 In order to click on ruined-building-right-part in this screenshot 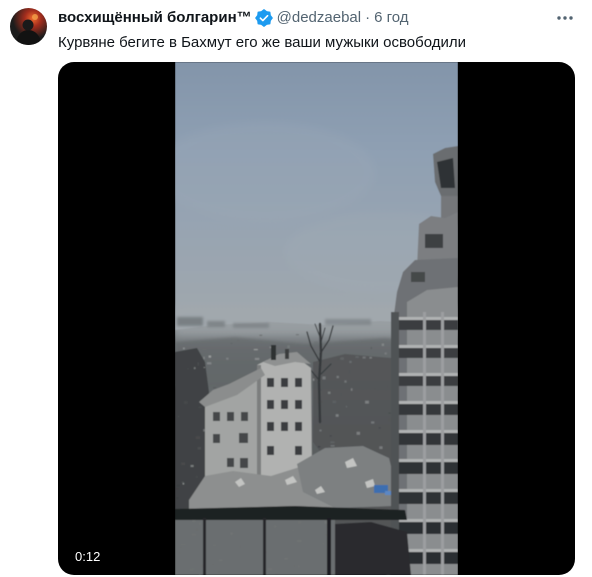, I will do `click(434, 241)`.